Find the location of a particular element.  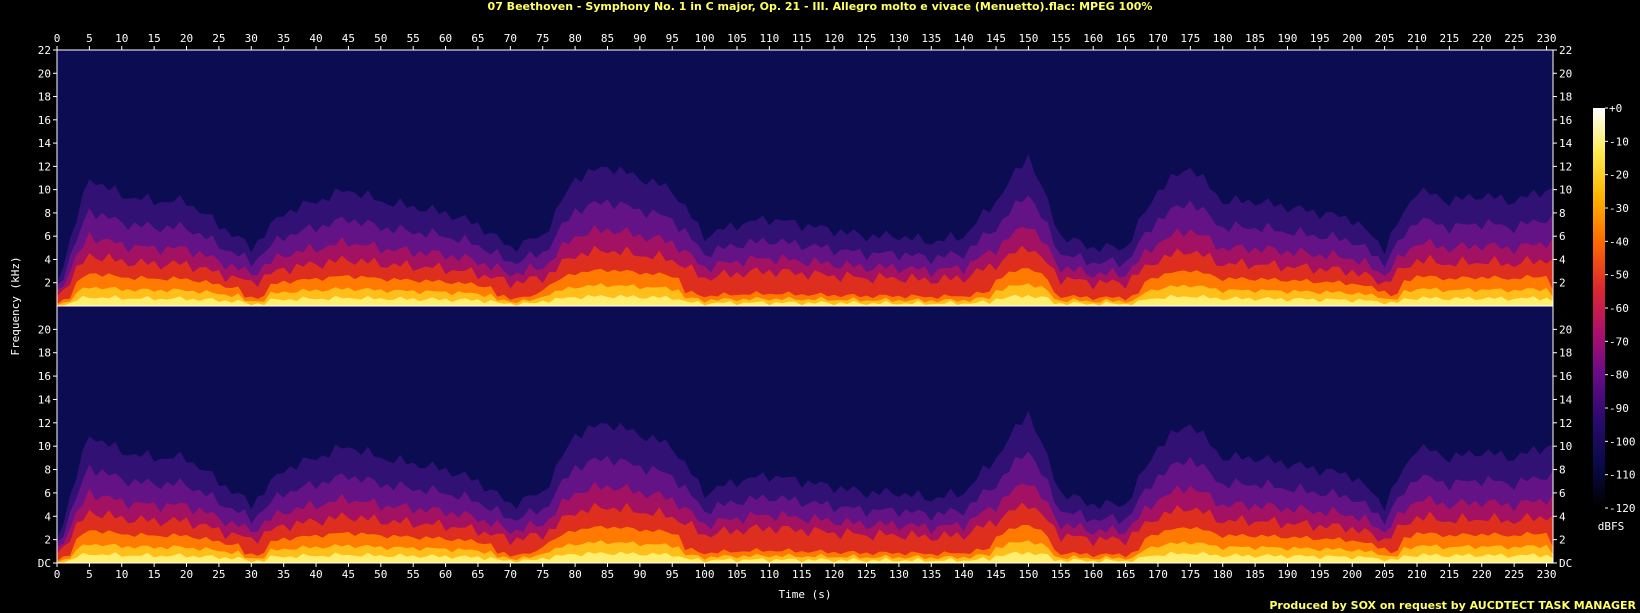

x-tick-label-top: 230 is located at coordinates (1547, 38).